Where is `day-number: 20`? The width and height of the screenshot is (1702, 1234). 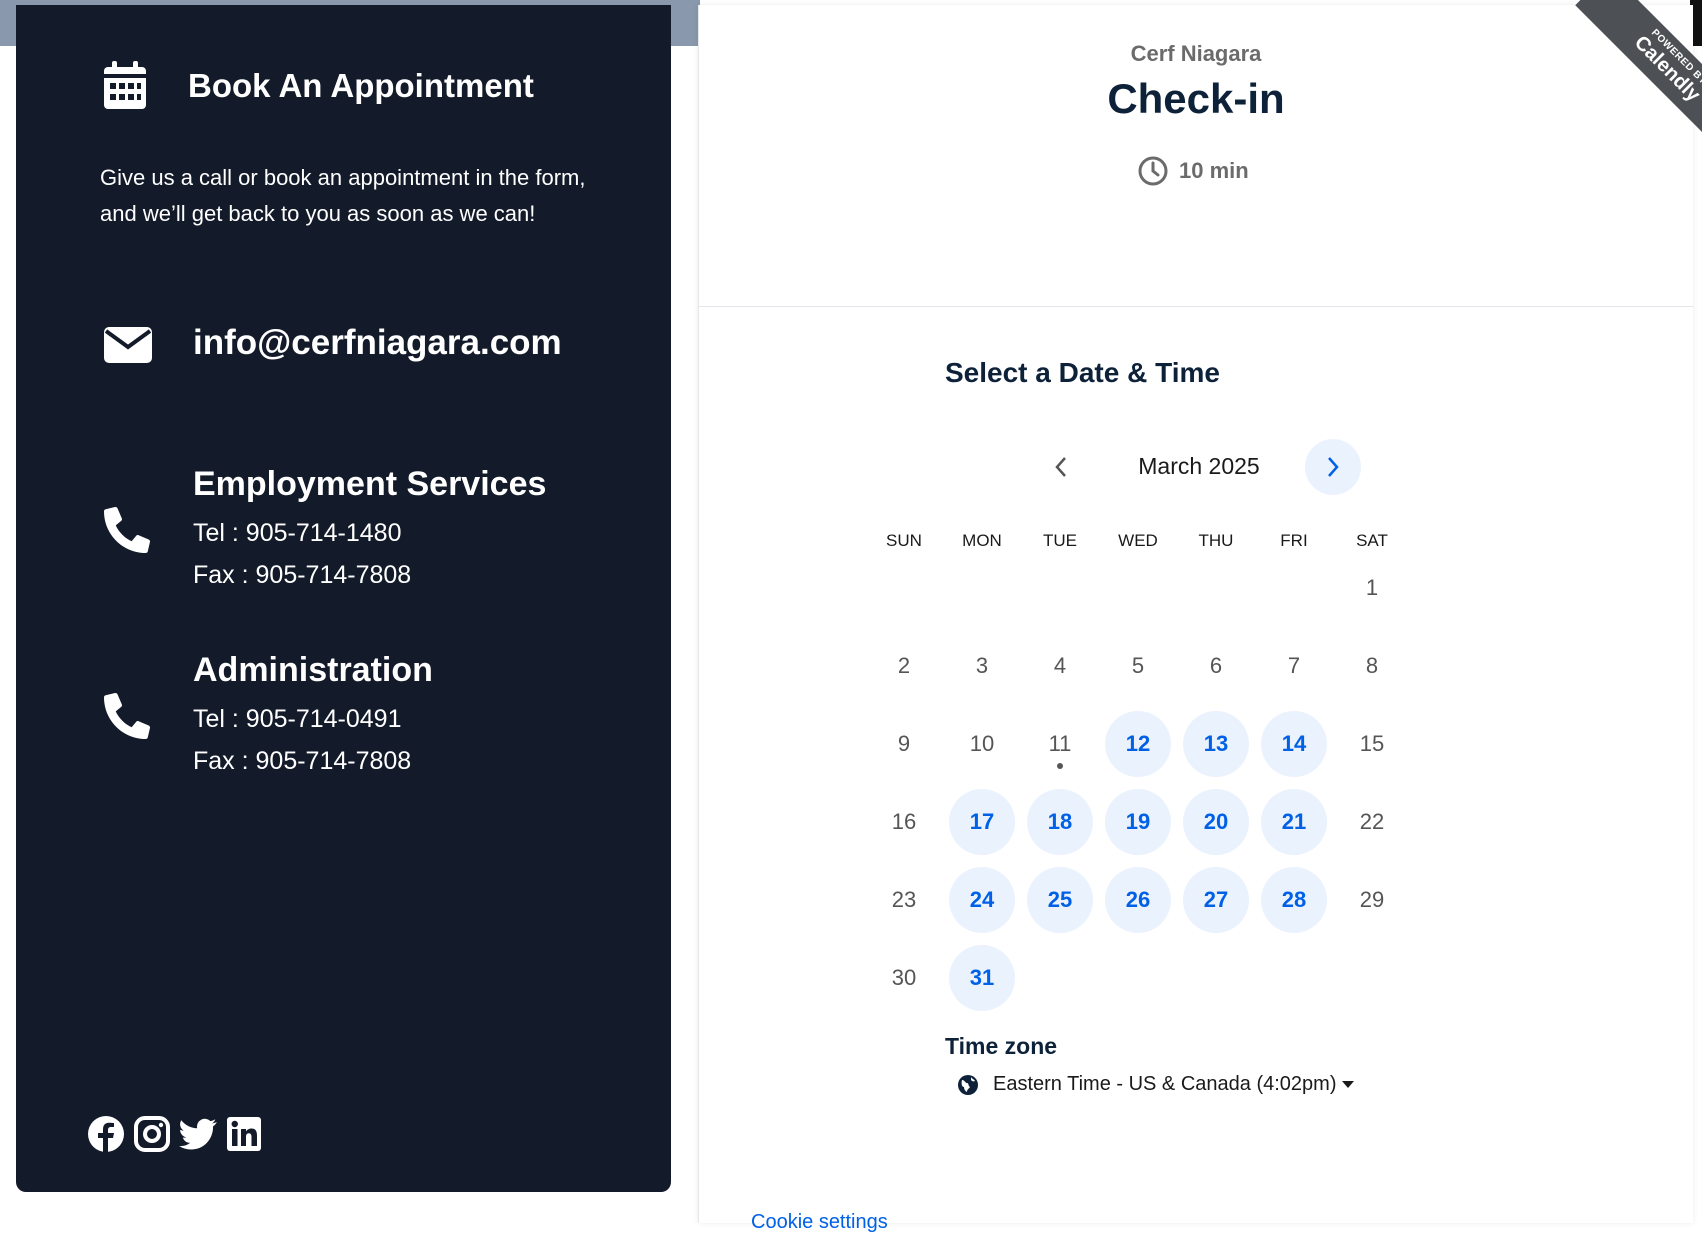 day-number: 20 is located at coordinates (1216, 821).